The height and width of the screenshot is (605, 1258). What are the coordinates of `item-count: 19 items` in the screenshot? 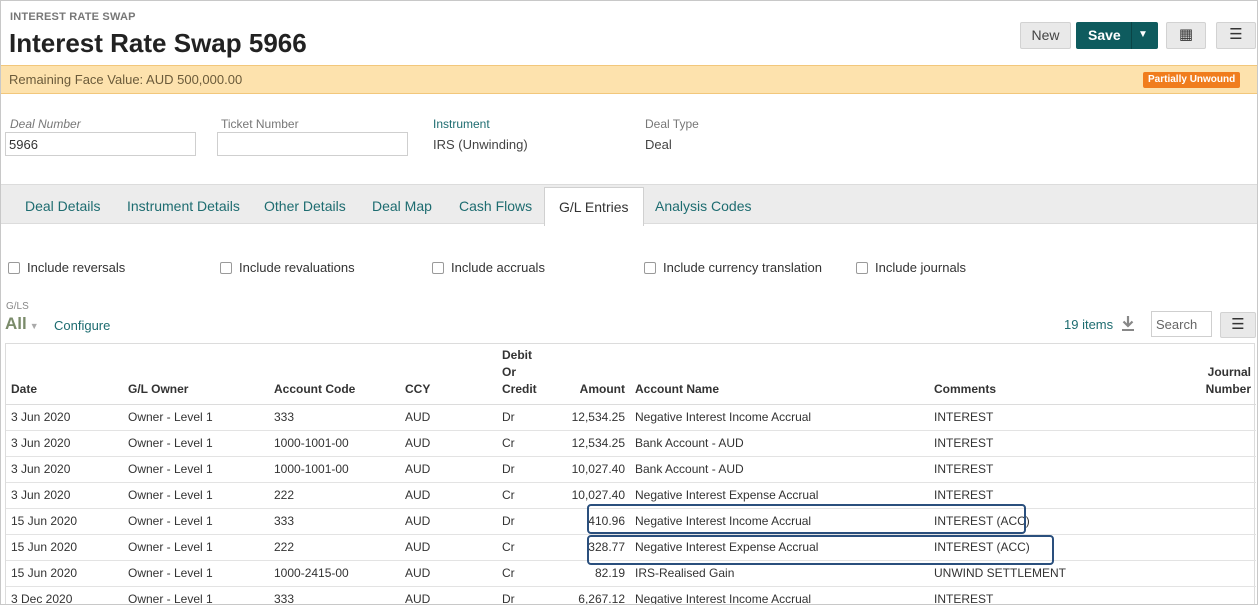 It's located at (1089, 324).